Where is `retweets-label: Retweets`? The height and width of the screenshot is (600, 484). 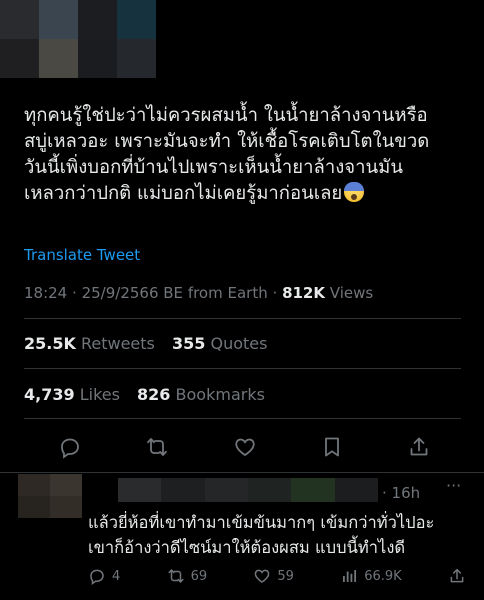 retweets-label: Retweets is located at coordinates (117, 343).